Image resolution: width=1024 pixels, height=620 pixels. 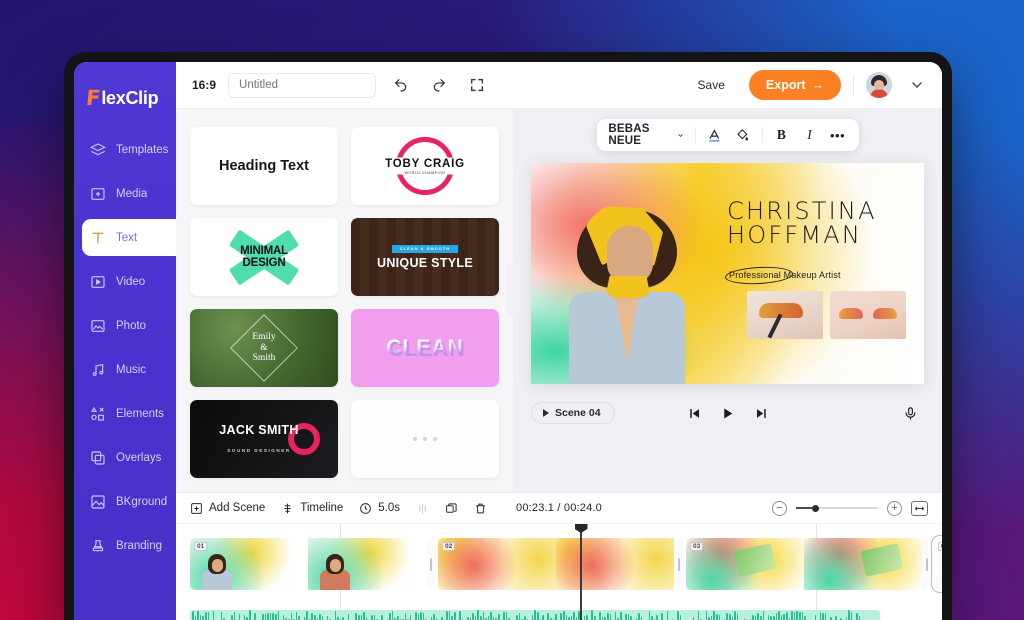 I want to click on redo-arrow-icon, so click(x=439, y=85).